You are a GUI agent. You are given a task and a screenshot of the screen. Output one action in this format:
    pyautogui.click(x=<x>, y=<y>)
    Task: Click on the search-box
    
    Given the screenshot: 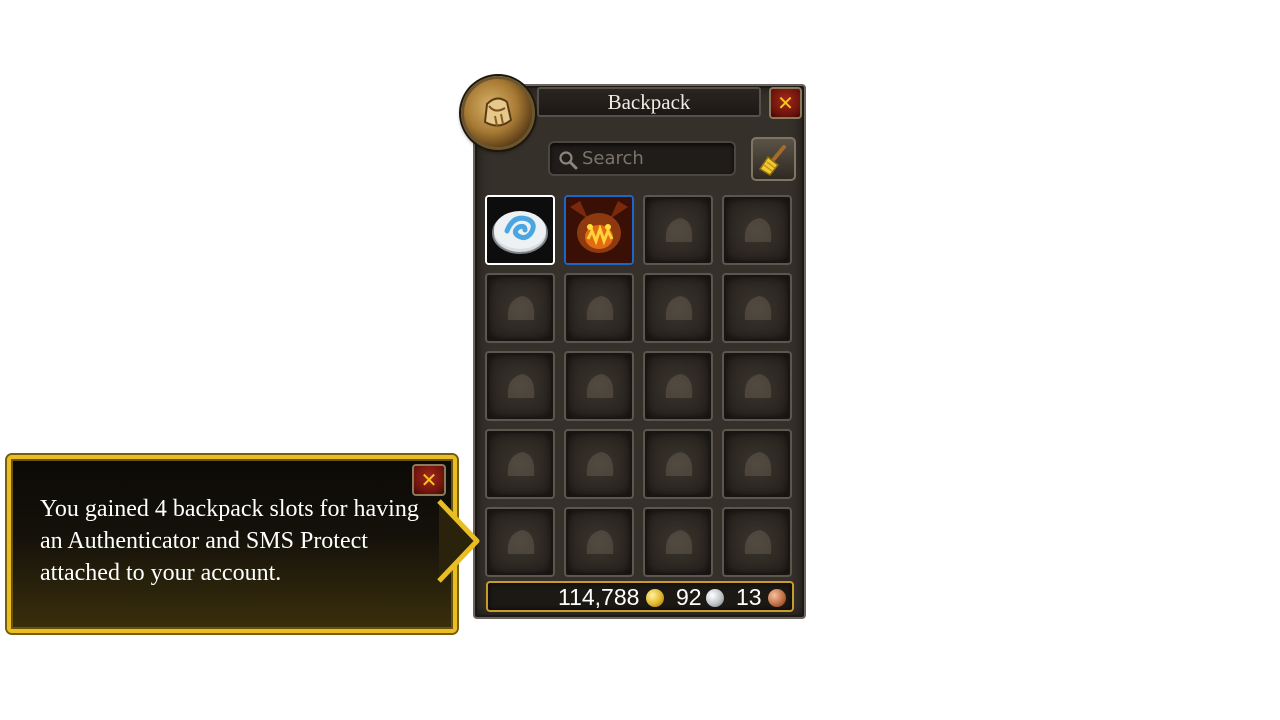 What is the action you would take?
    pyautogui.click(x=642, y=158)
    